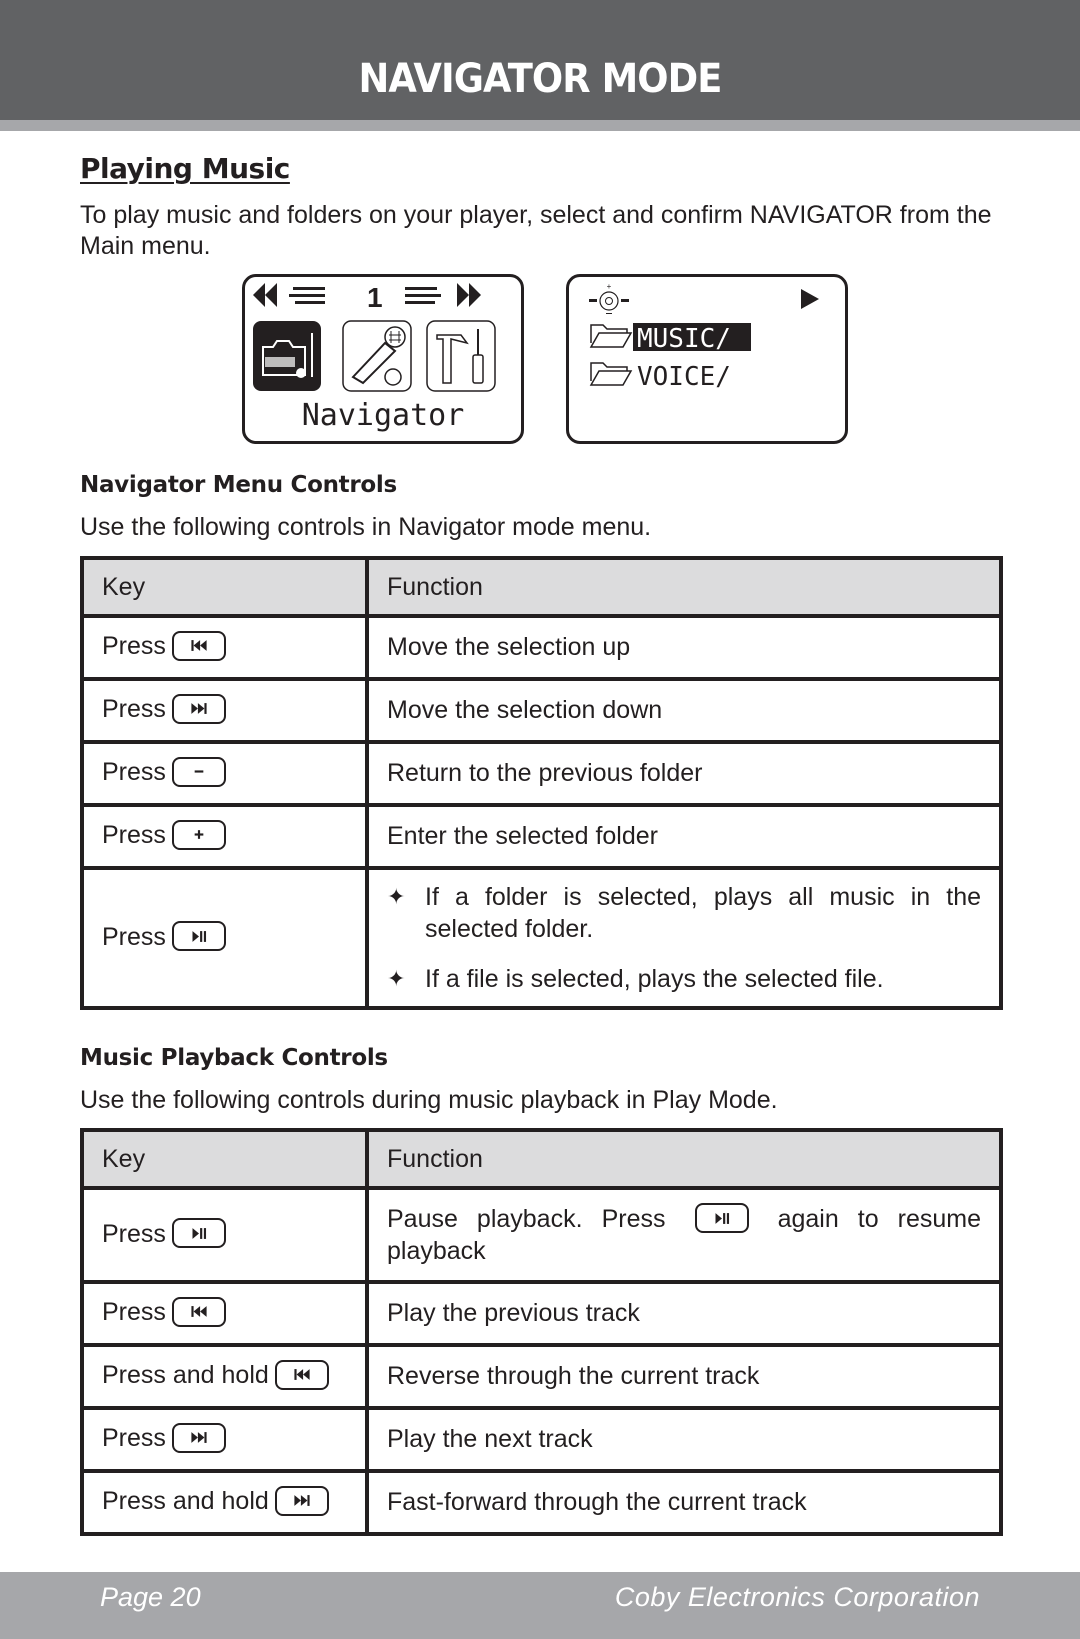 This screenshot has width=1080, height=1639. I want to click on page-number: Page 20, so click(150, 1597).